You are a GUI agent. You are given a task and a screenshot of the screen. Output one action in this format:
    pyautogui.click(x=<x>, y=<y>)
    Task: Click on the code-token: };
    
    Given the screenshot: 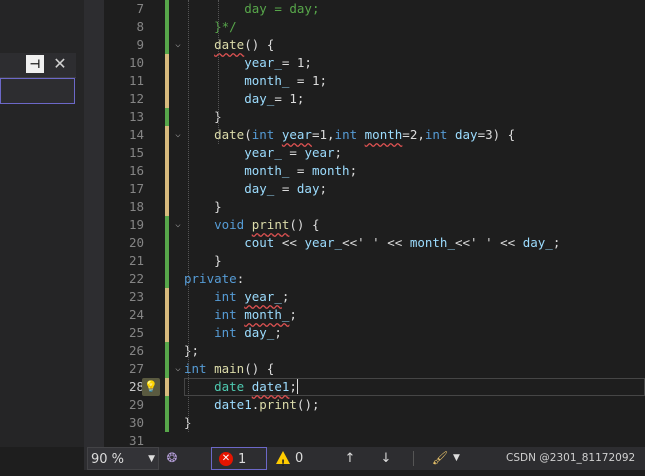 What is the action you would take?
    pyautogui.click(x=192, y=350)
    